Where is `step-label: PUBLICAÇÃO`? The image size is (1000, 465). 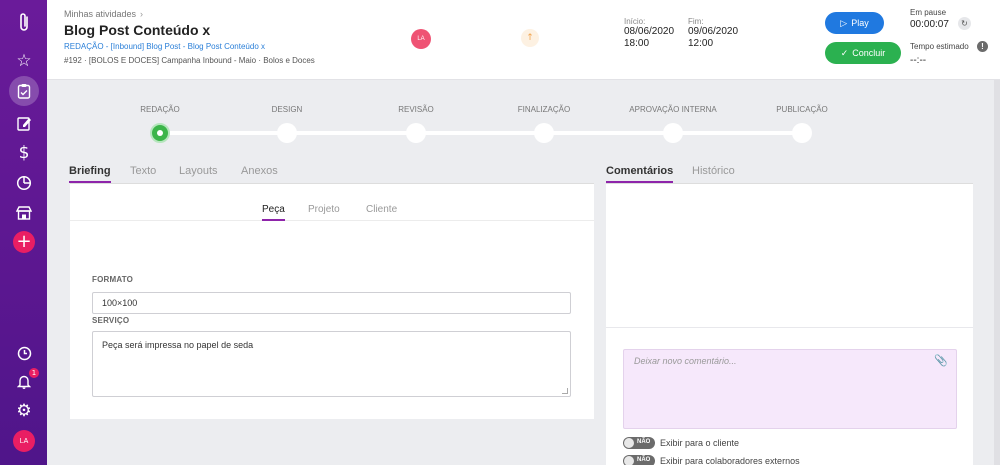 step-label: PUBLICAÇÃO is located at coordinates (802, 109).